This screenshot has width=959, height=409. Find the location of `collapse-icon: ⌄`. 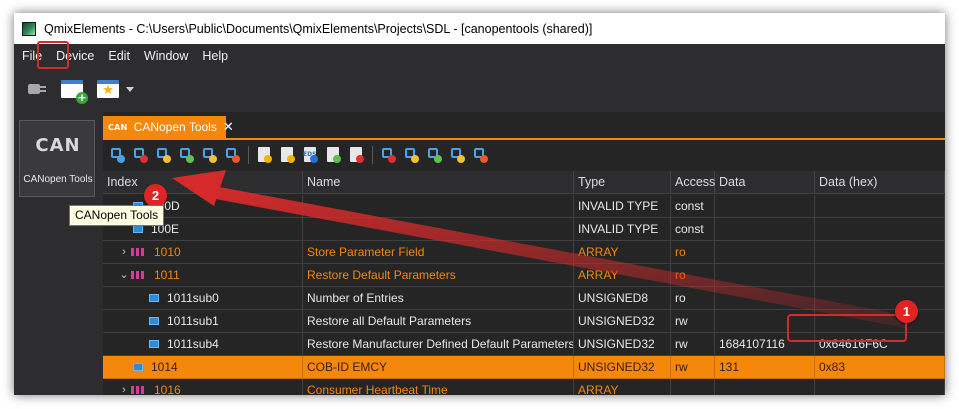

collapse-icon: ⌄ is located at coordinates (124, 275).